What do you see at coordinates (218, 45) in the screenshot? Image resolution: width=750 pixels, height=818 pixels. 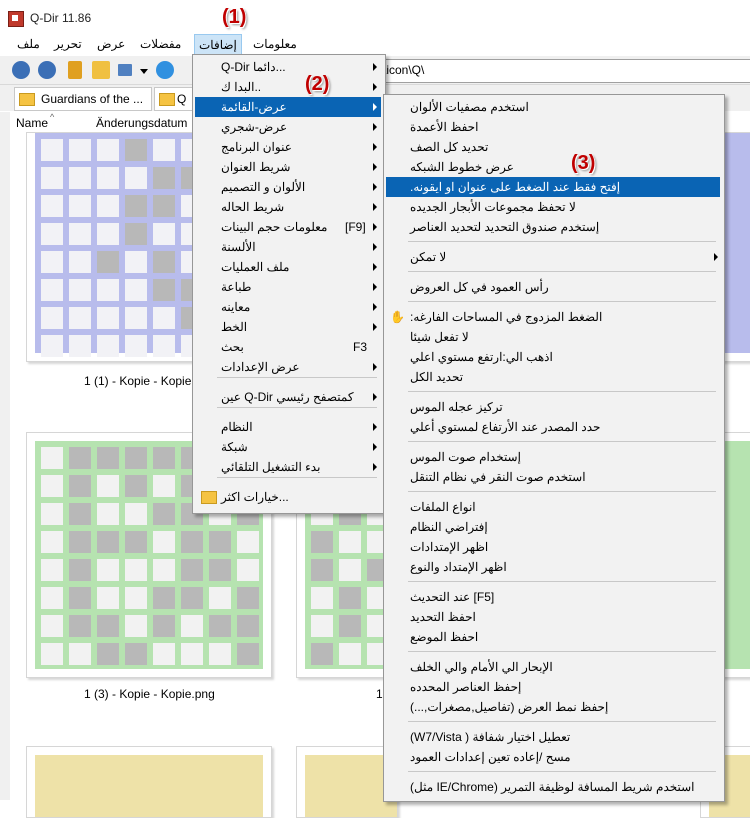 I see `menu-extras: إضافات` at bounding box center [218, 45].